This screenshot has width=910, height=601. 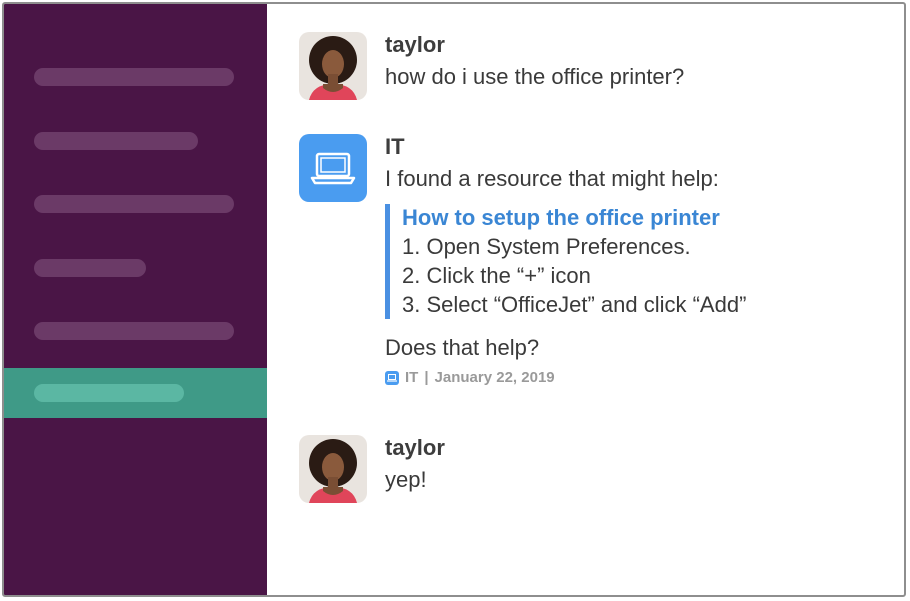 I want to click on message-text: how do i use the office printer?, so click(x=535, y=76).